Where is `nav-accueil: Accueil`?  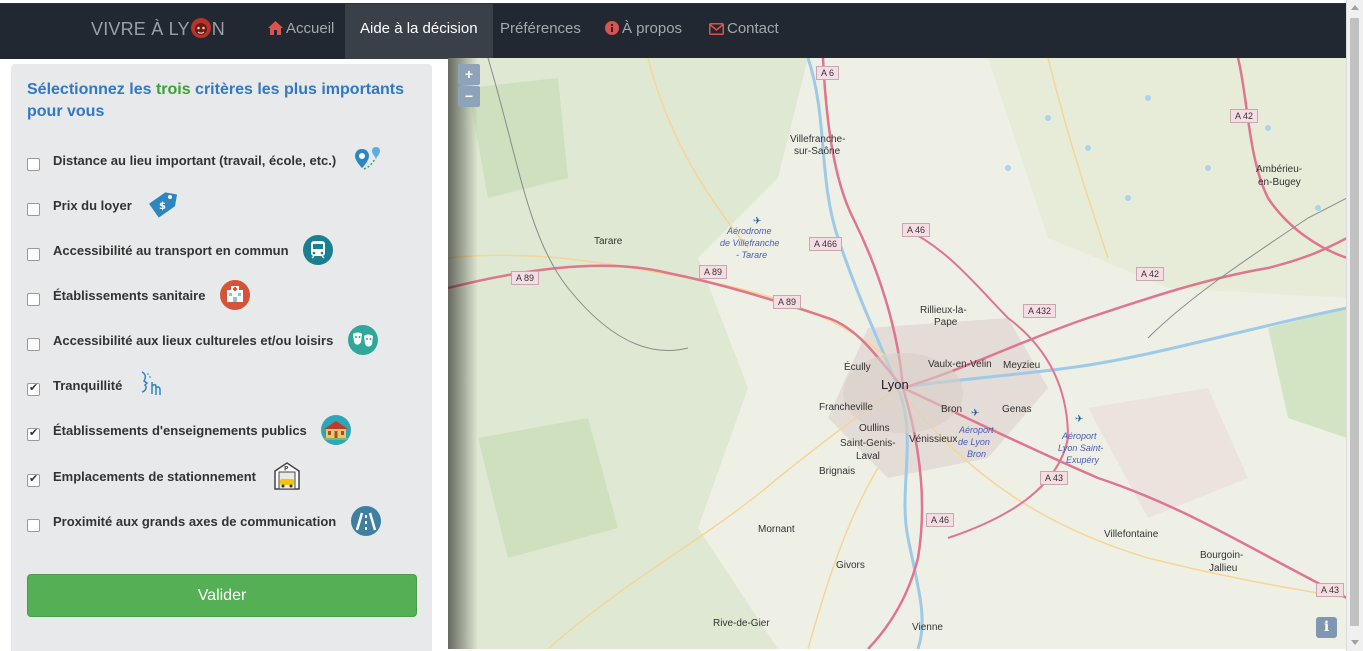 nav-accueil: Accueil is located at coordinates (301, 31).